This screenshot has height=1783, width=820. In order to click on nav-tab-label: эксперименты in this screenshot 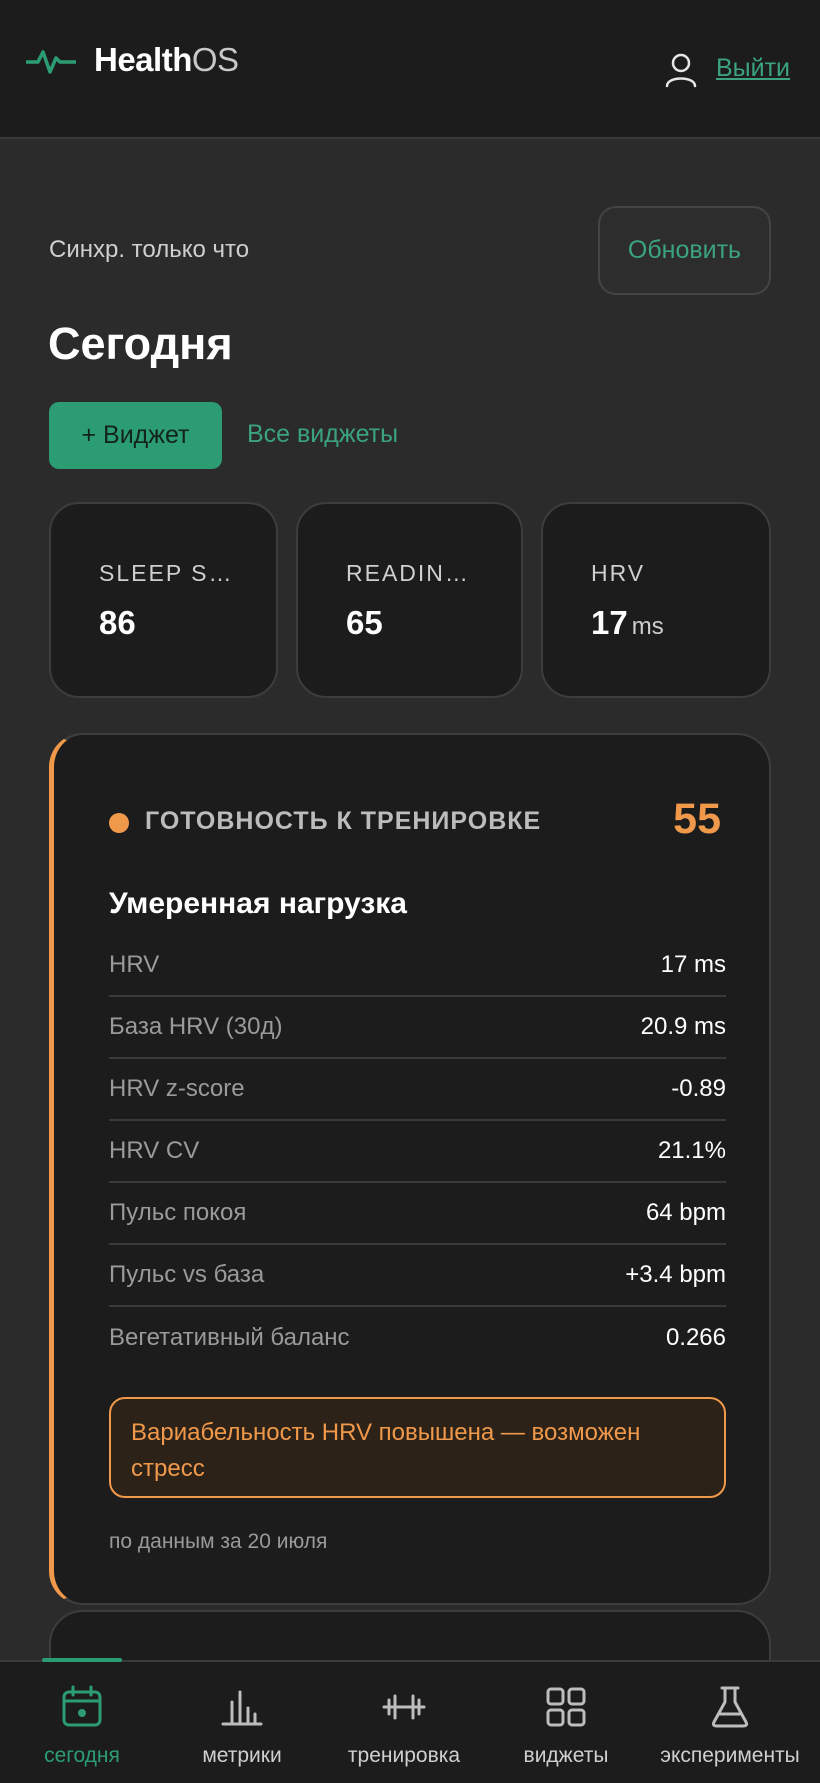, I will do `click(730, 1755)`.